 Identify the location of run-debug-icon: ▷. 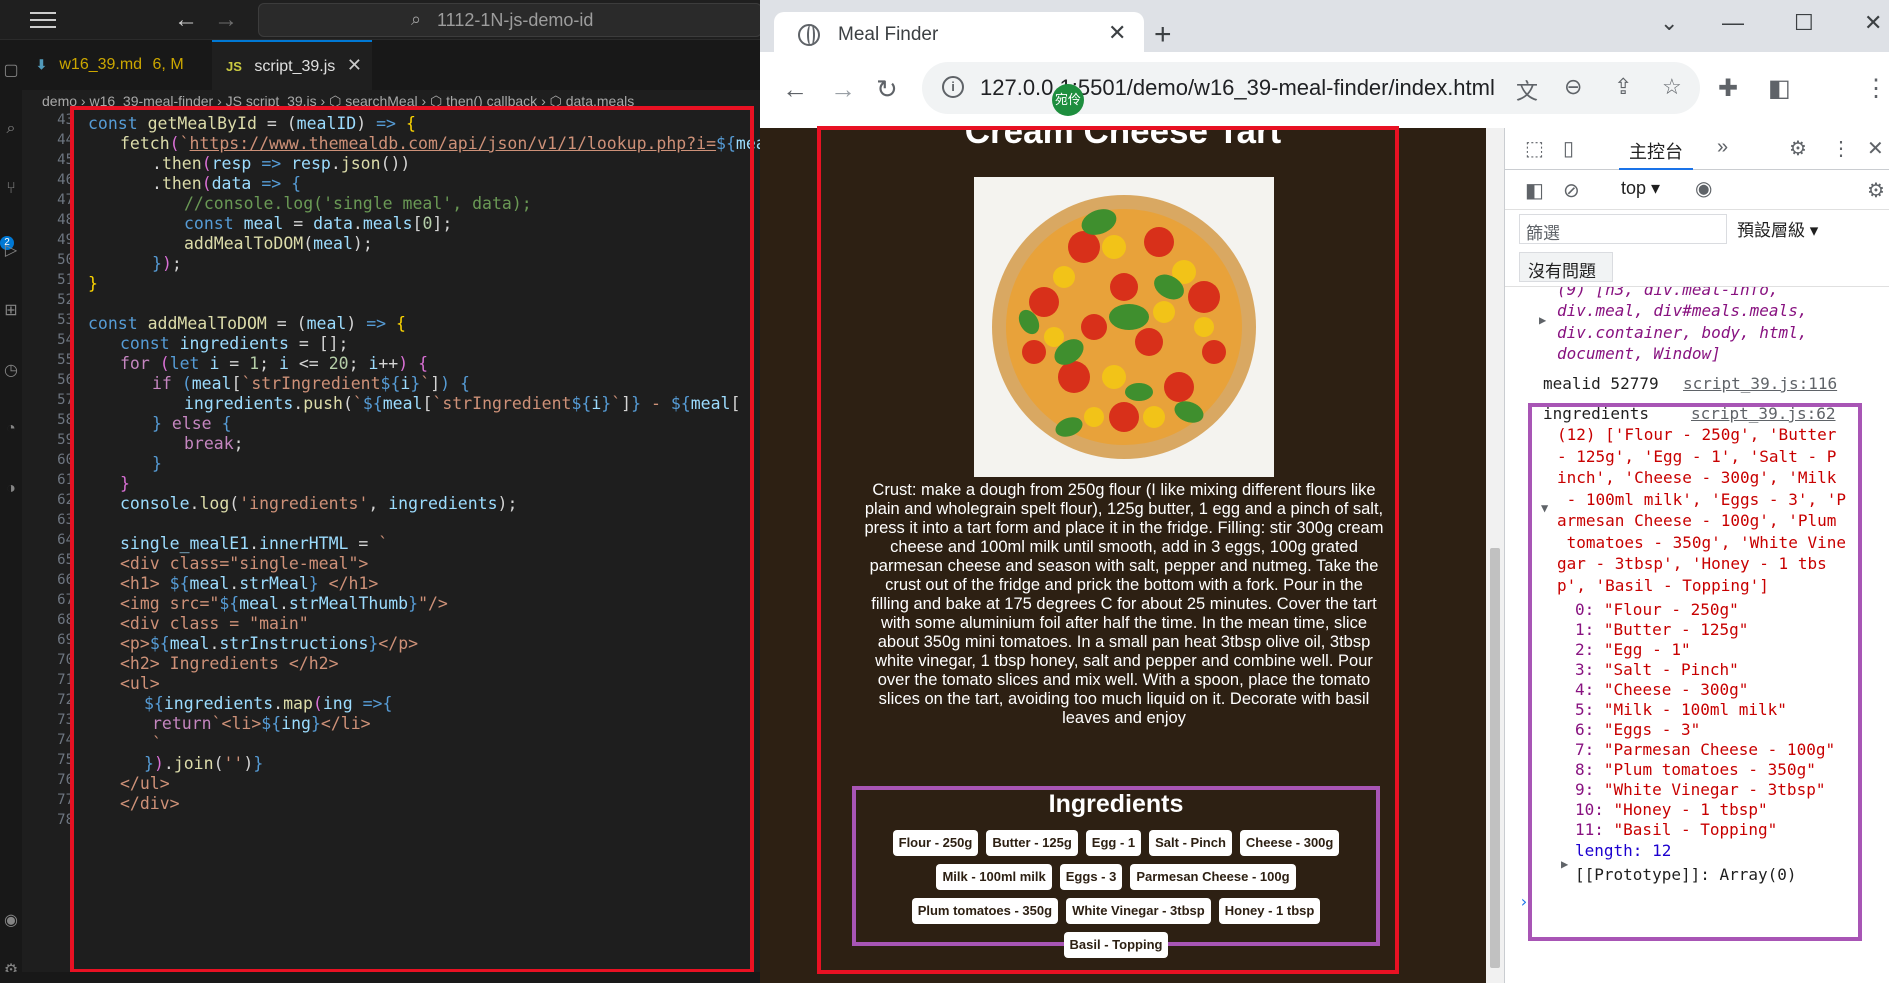
(11, 251).